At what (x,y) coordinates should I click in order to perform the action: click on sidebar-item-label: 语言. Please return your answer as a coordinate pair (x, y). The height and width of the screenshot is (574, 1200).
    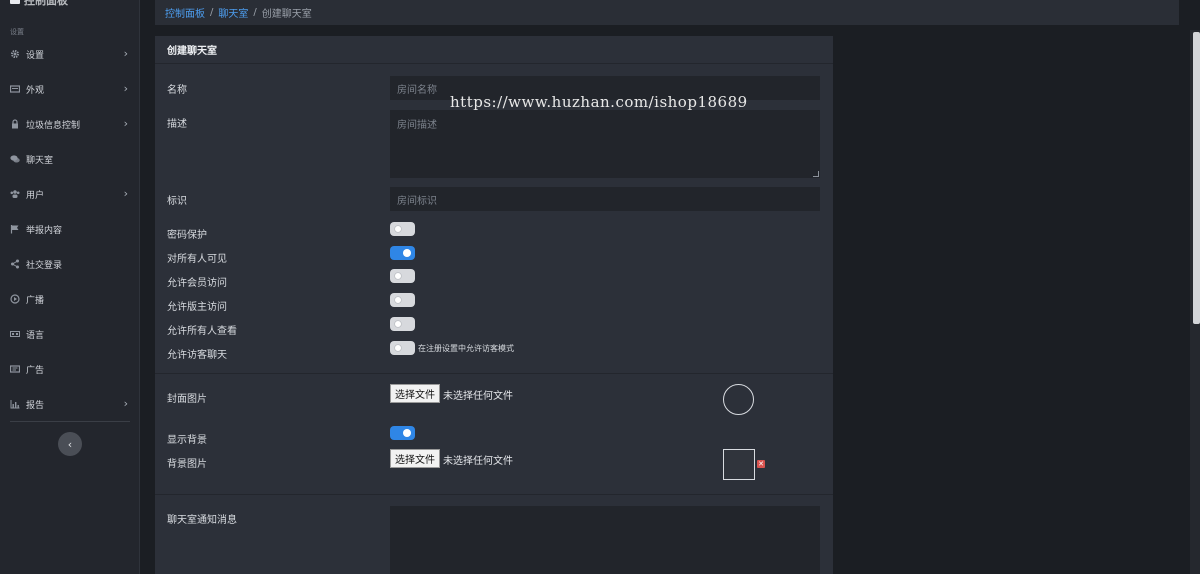
    Looking at the image, I should click on (35, 335).